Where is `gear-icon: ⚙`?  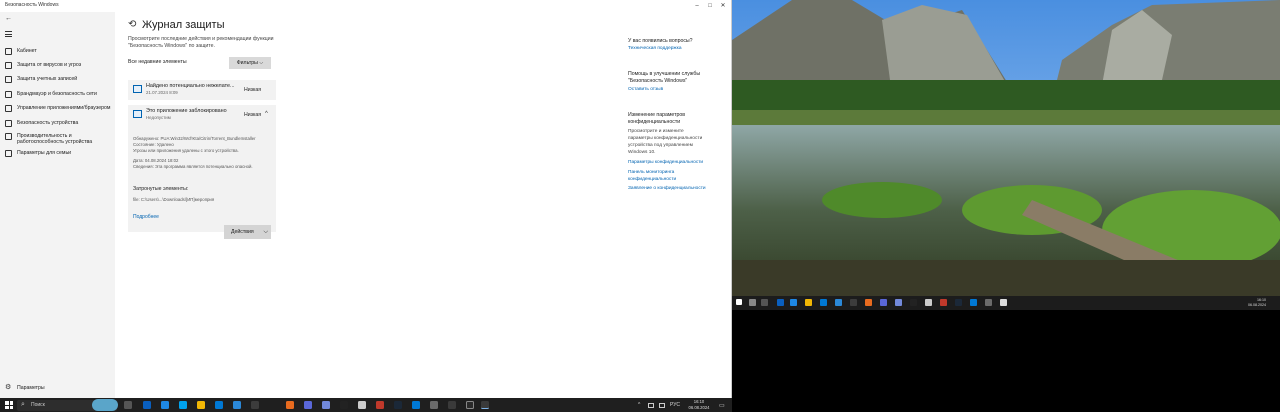
gear-icon: ⚙ is located at coordinates (8, 387).